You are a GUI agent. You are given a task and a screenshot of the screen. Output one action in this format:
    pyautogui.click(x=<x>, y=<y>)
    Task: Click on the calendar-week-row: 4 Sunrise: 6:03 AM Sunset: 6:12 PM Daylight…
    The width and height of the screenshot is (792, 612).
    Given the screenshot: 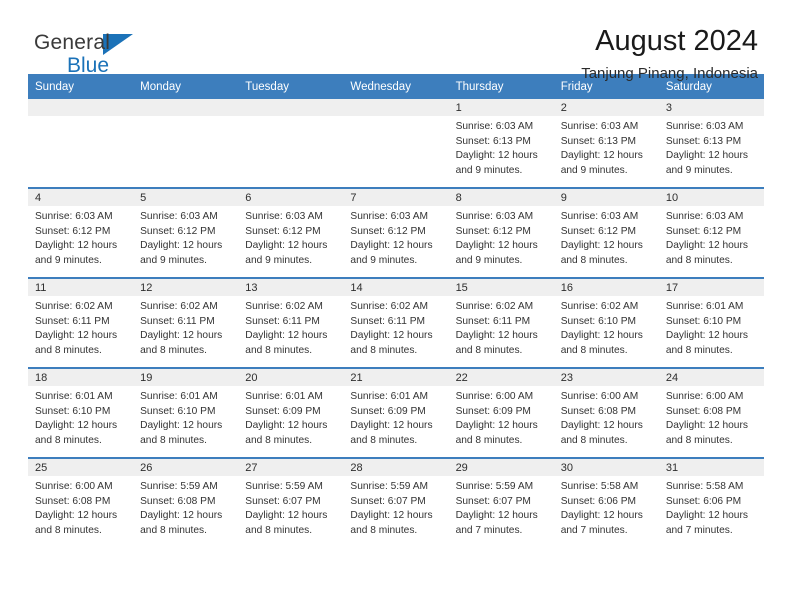 What is the action you would take?
    pyautogui.click(x=396, y=232)
    